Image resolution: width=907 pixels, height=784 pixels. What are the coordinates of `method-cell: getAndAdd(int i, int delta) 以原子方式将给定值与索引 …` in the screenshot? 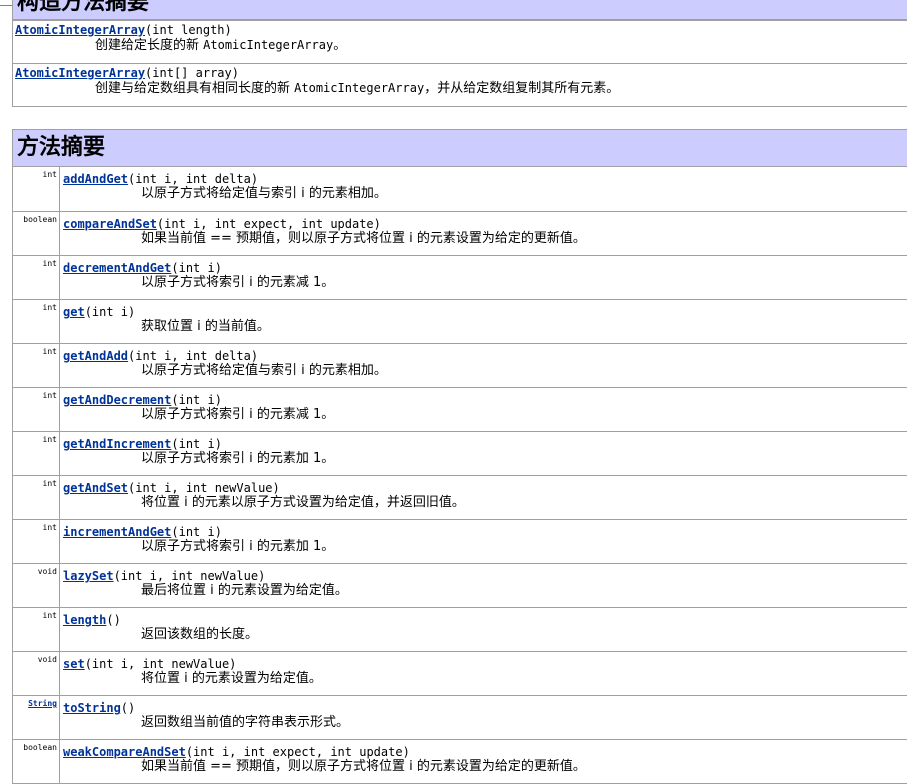 It's located at (483, 365).